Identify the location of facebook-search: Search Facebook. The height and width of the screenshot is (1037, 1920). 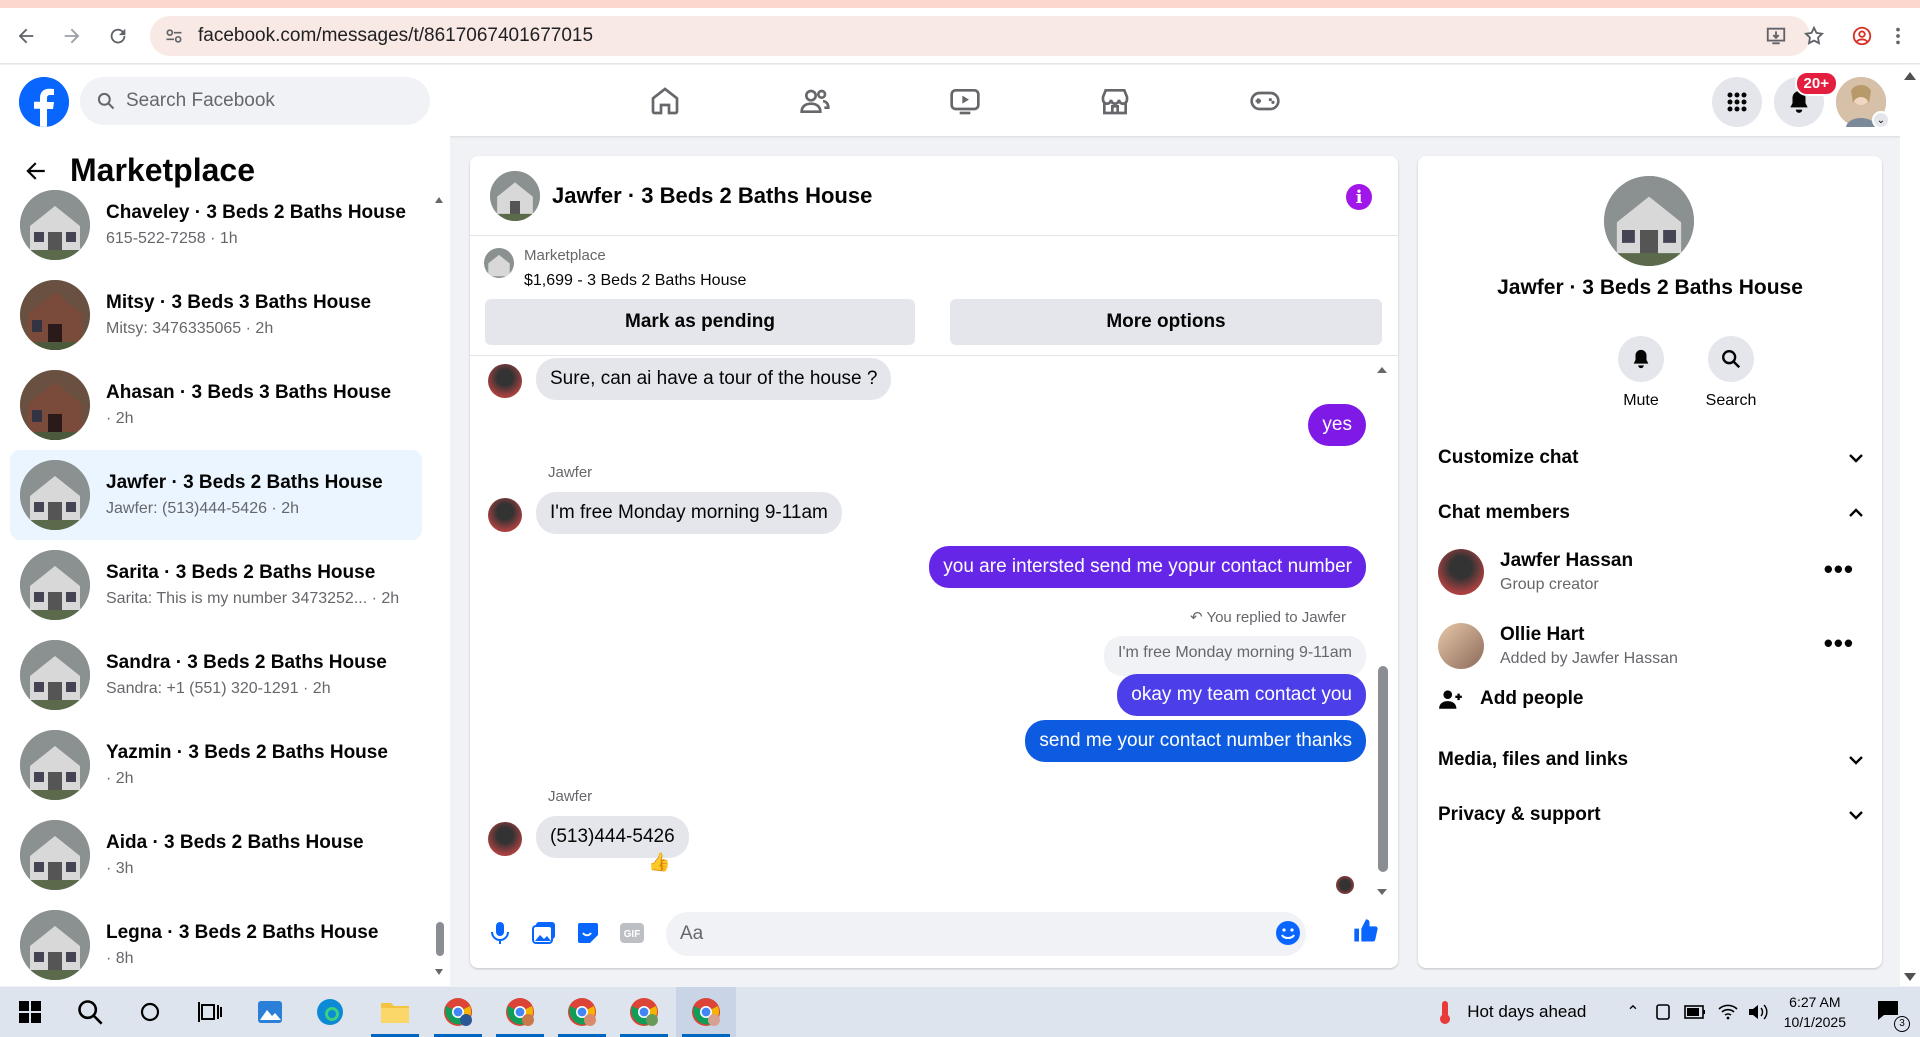
(255, 101).